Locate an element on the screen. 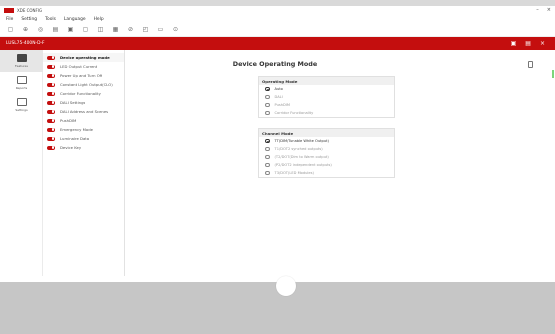 The width and height of the screenshot is (555, 334). option-channel-1: TT(DIM/Tunable White Output) is located at coordinates (326, 141).